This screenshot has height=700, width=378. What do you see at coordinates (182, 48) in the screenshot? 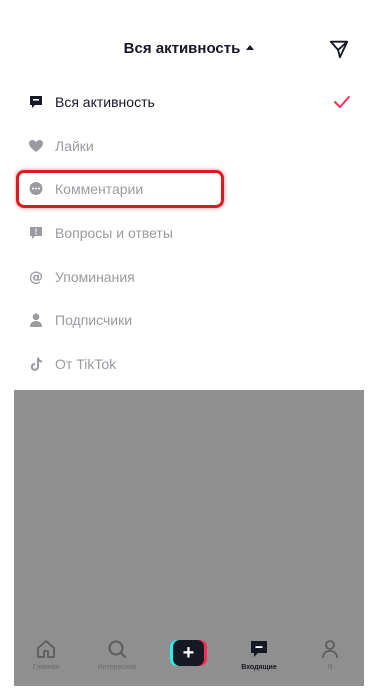
I see `page-title: Вся активность` at bounding box center [182, 48].